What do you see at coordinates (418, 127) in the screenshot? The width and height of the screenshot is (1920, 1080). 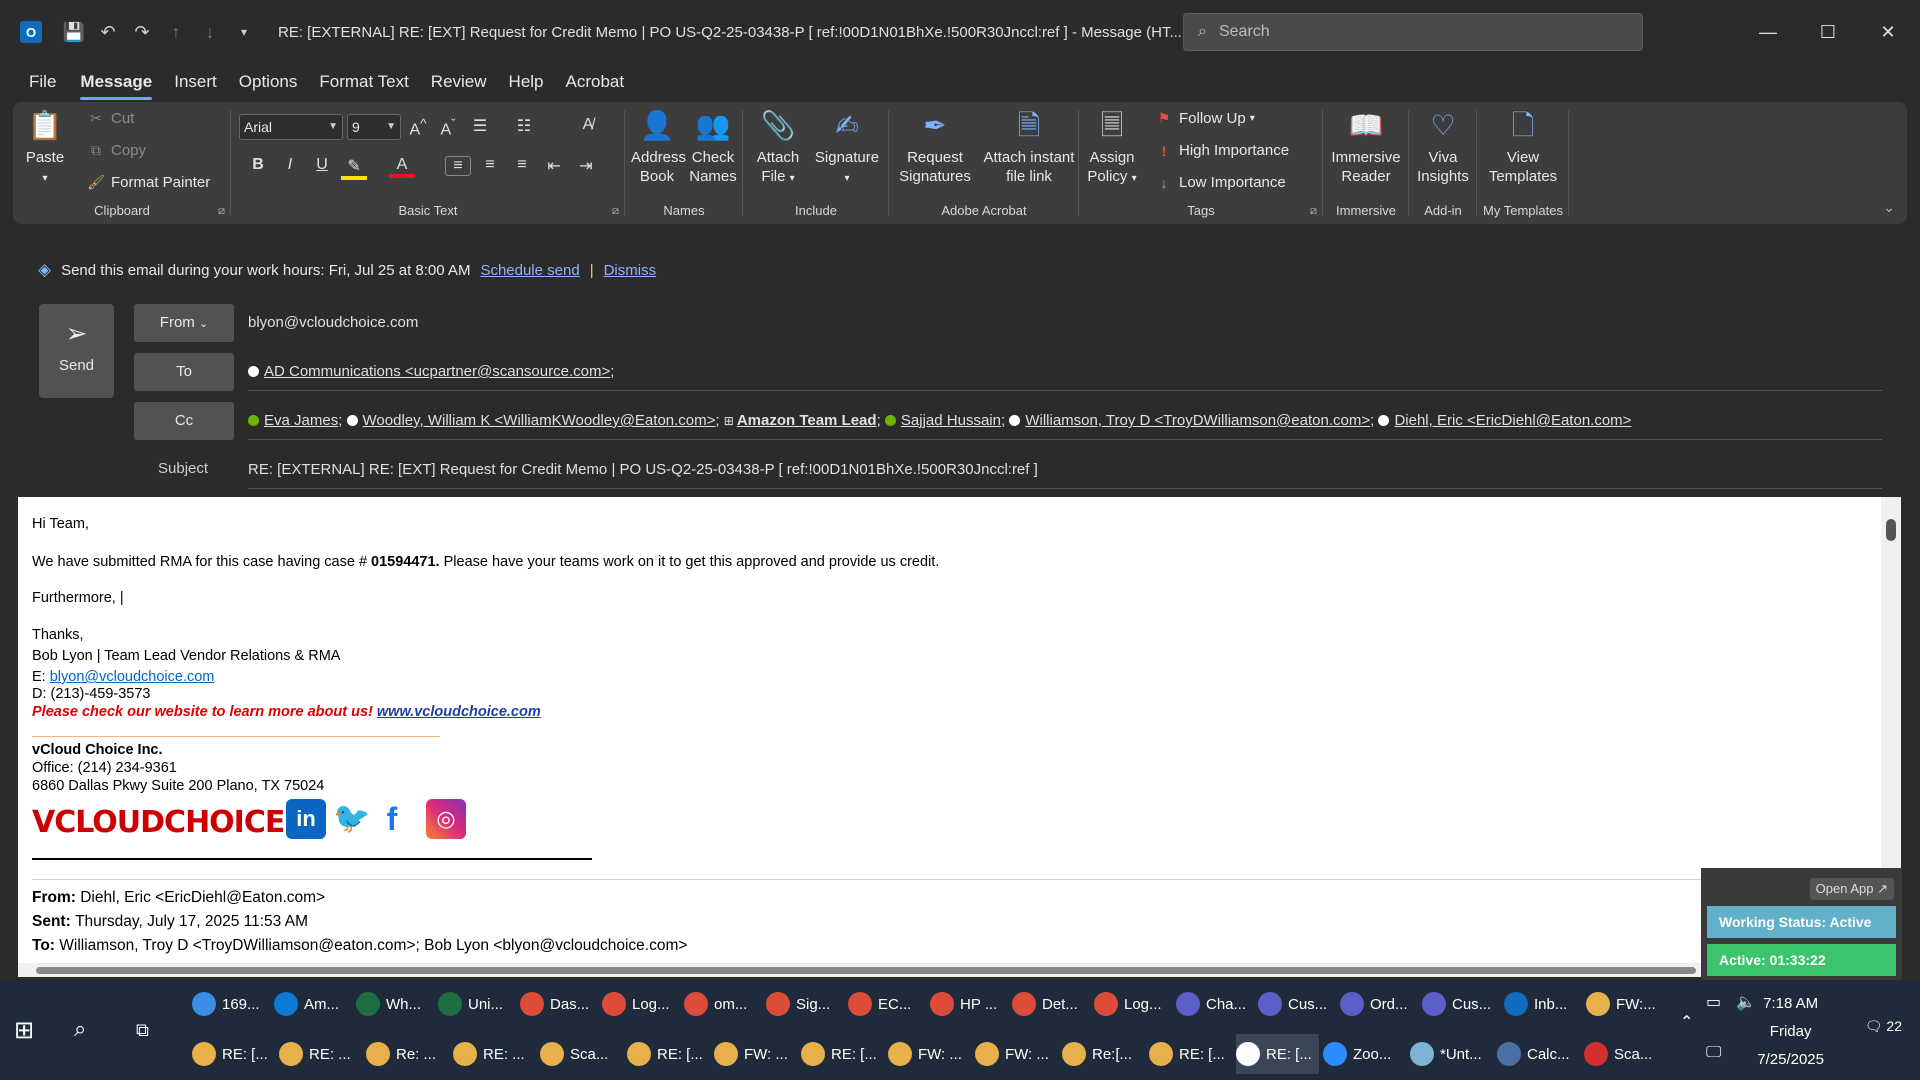 I see `grow-font-icon: A^` at bounding box center [418, 127].